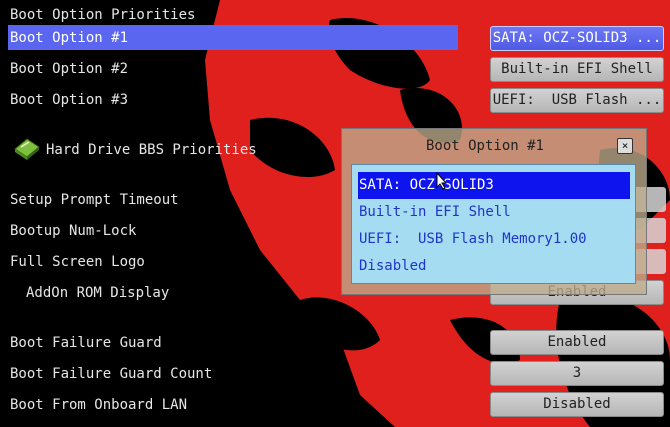  I want to click on boot-from-onboard-lan-label: Boot From Onboard LAN, so click(98, 405).